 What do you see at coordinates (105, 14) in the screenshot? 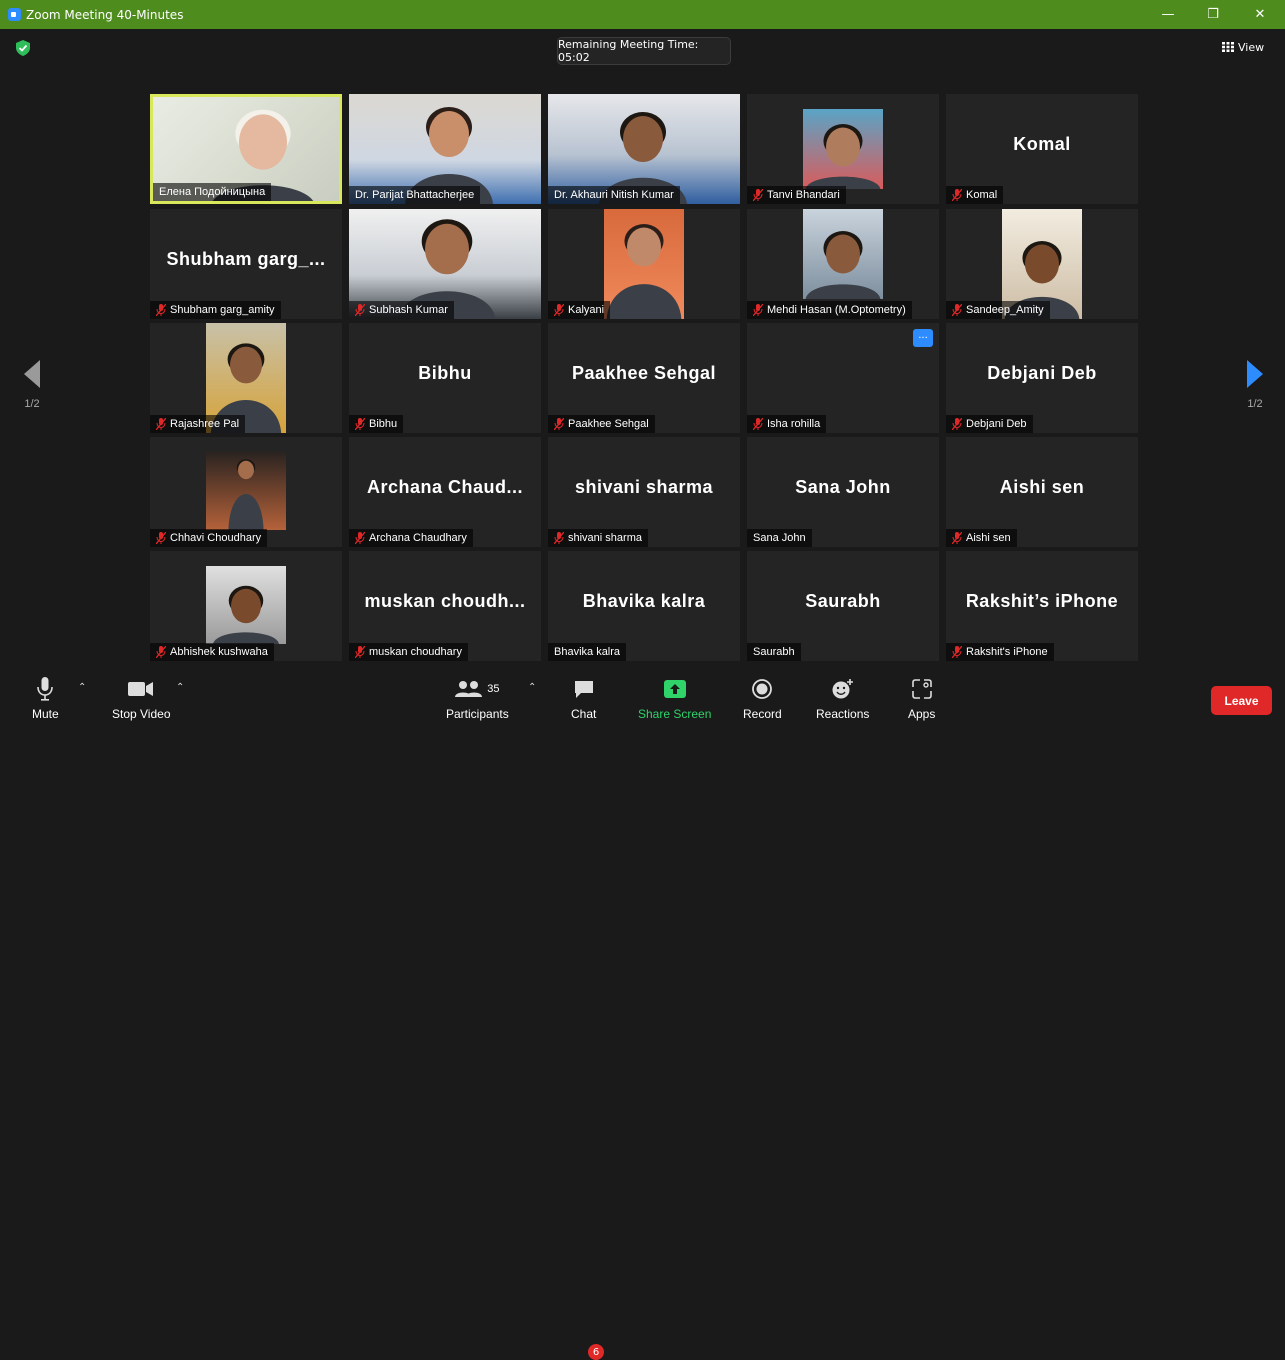
I see `window-title: Zoom Meeting 40-Minutes` at bounding box center [105, 14].